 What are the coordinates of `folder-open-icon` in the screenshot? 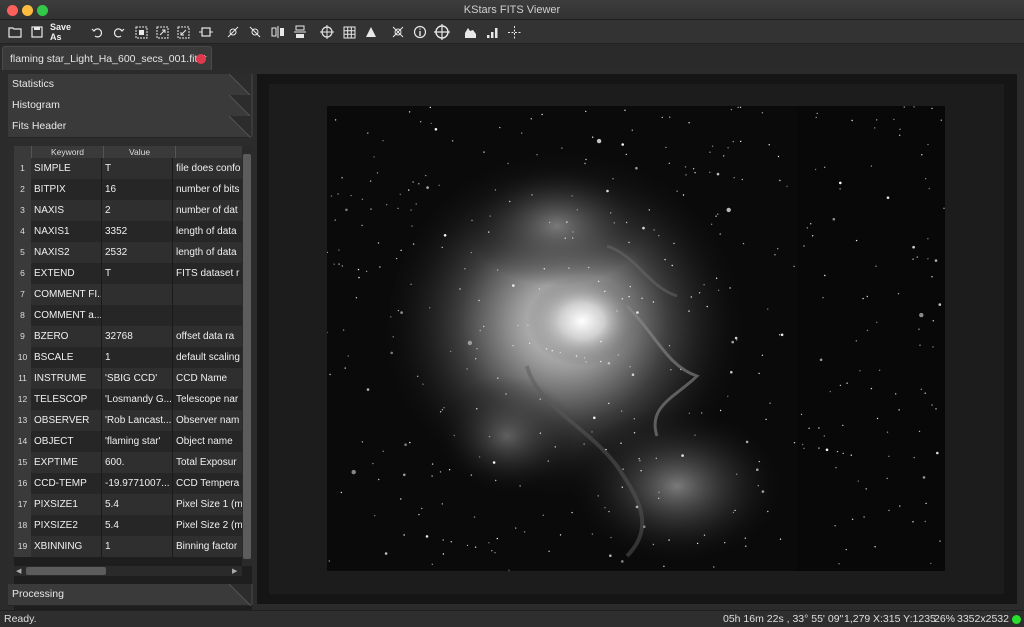 It's located at (15, 32).